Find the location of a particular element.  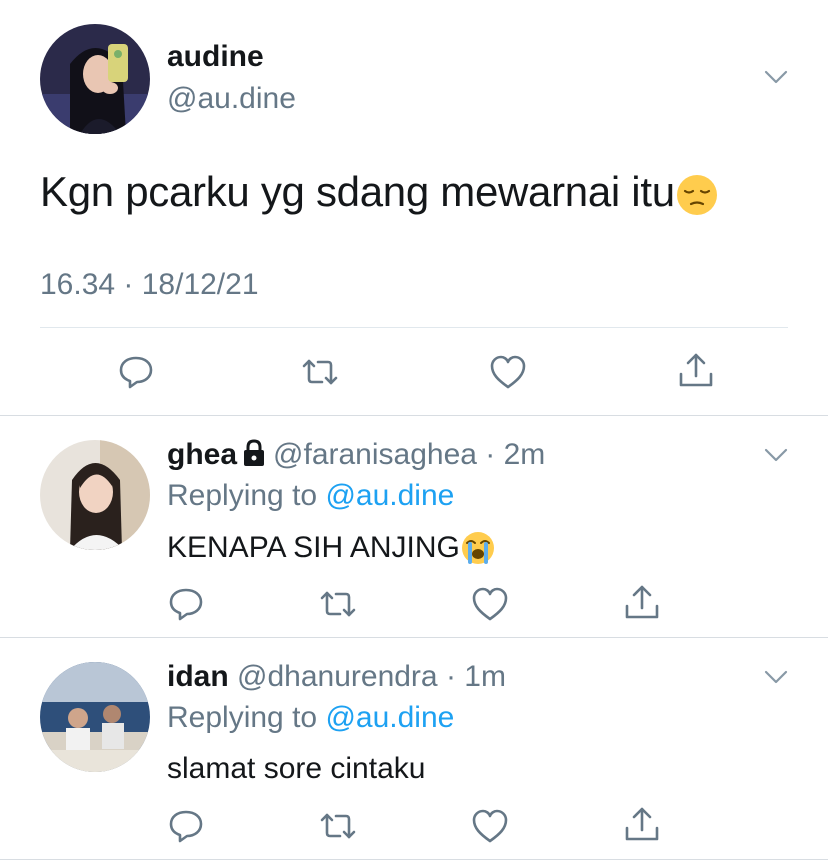

author-name: audine is located at coordinates (215, 57).